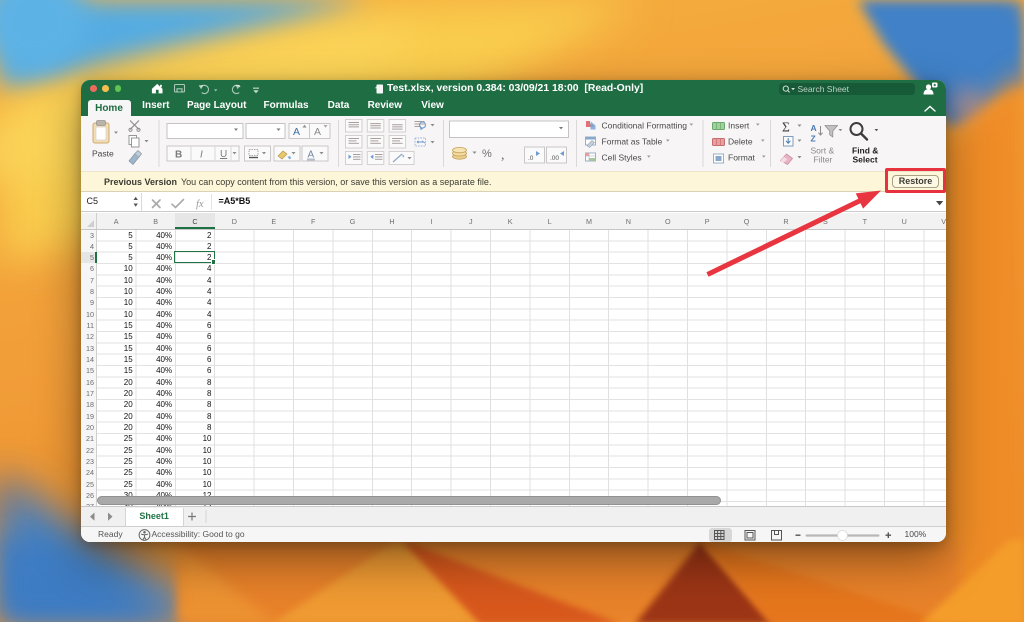 This screenshot has width=1024, height=622. What do you see at coordinates (740, 142) in the screenshot?
I see `svg-text: Delete` at bounding box center [740, 142].